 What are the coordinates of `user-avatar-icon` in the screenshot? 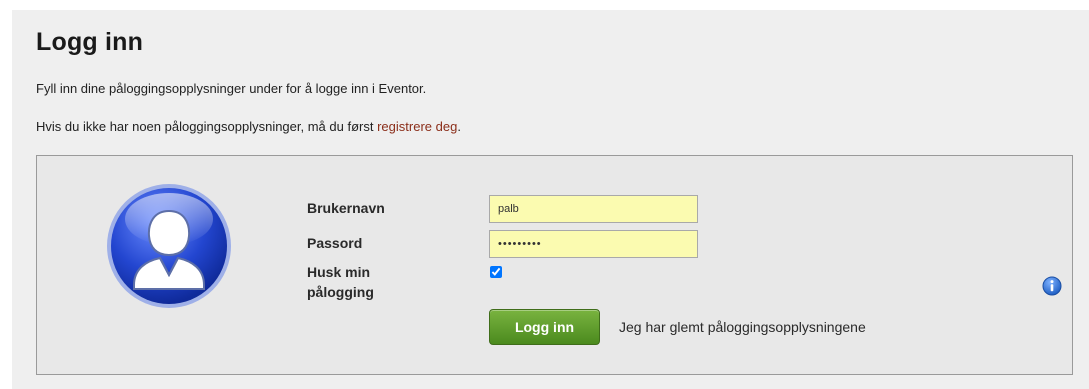 It's located at (169, 246).